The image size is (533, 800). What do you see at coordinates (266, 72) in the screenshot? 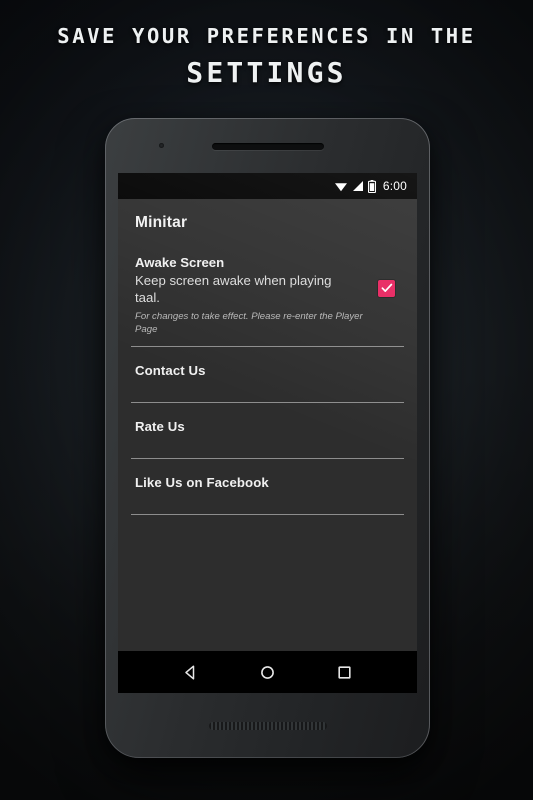
I see `promo-headline-line2: SETTINGS` at bounding box center [266, 72].